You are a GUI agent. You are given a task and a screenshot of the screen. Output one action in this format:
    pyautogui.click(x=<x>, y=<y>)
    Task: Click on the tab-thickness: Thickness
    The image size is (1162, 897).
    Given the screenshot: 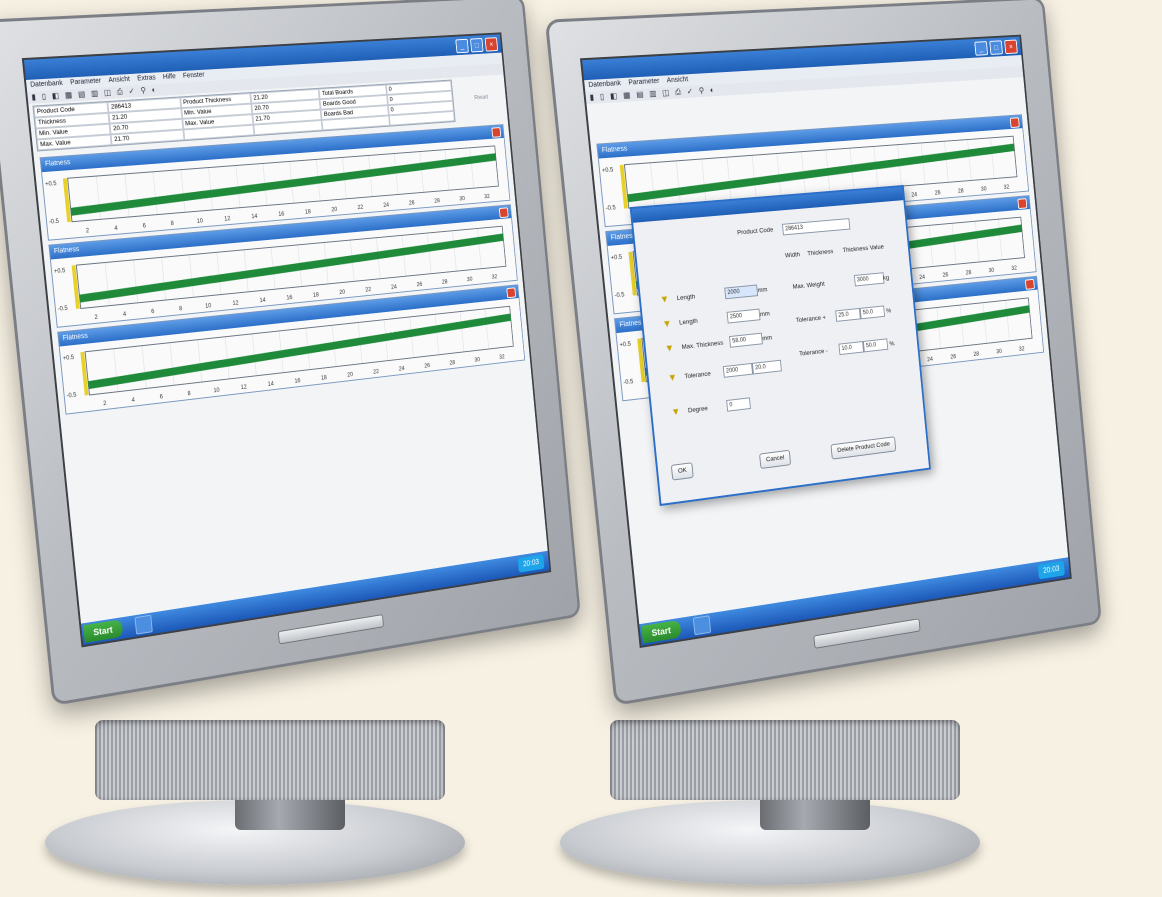 What is the action you would take?
    pyautogui.click(x=820, y=252)
    